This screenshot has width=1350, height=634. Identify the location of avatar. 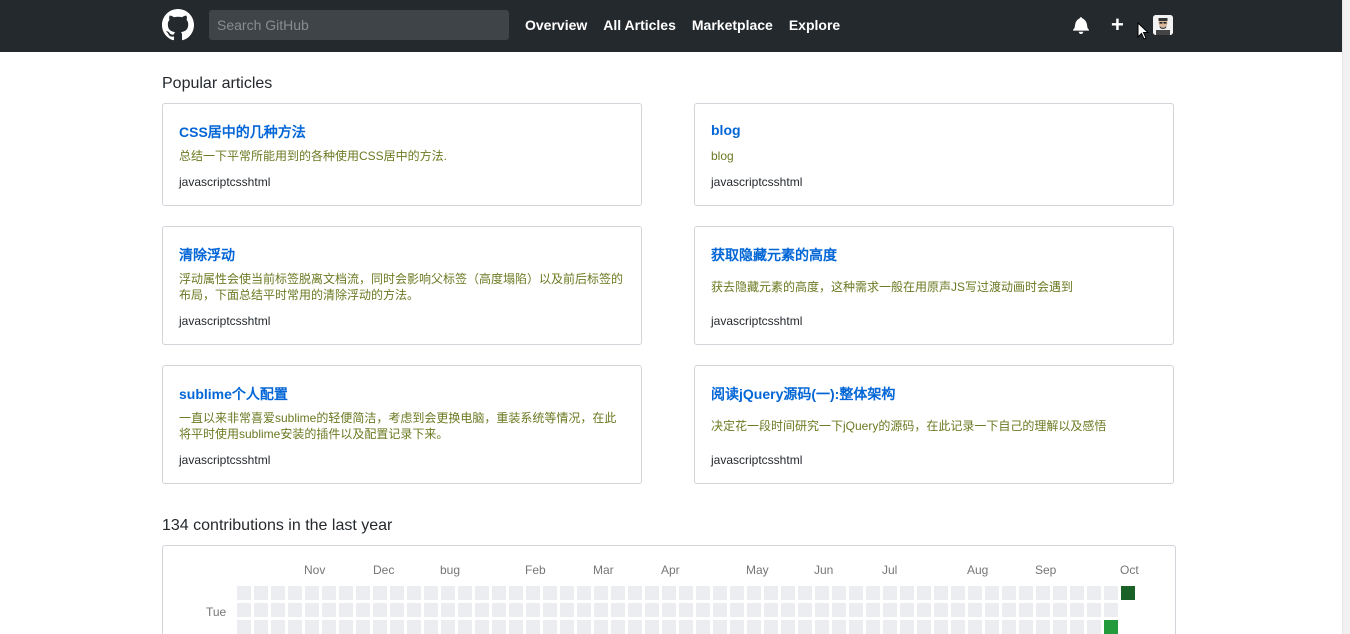
(1163, 25).